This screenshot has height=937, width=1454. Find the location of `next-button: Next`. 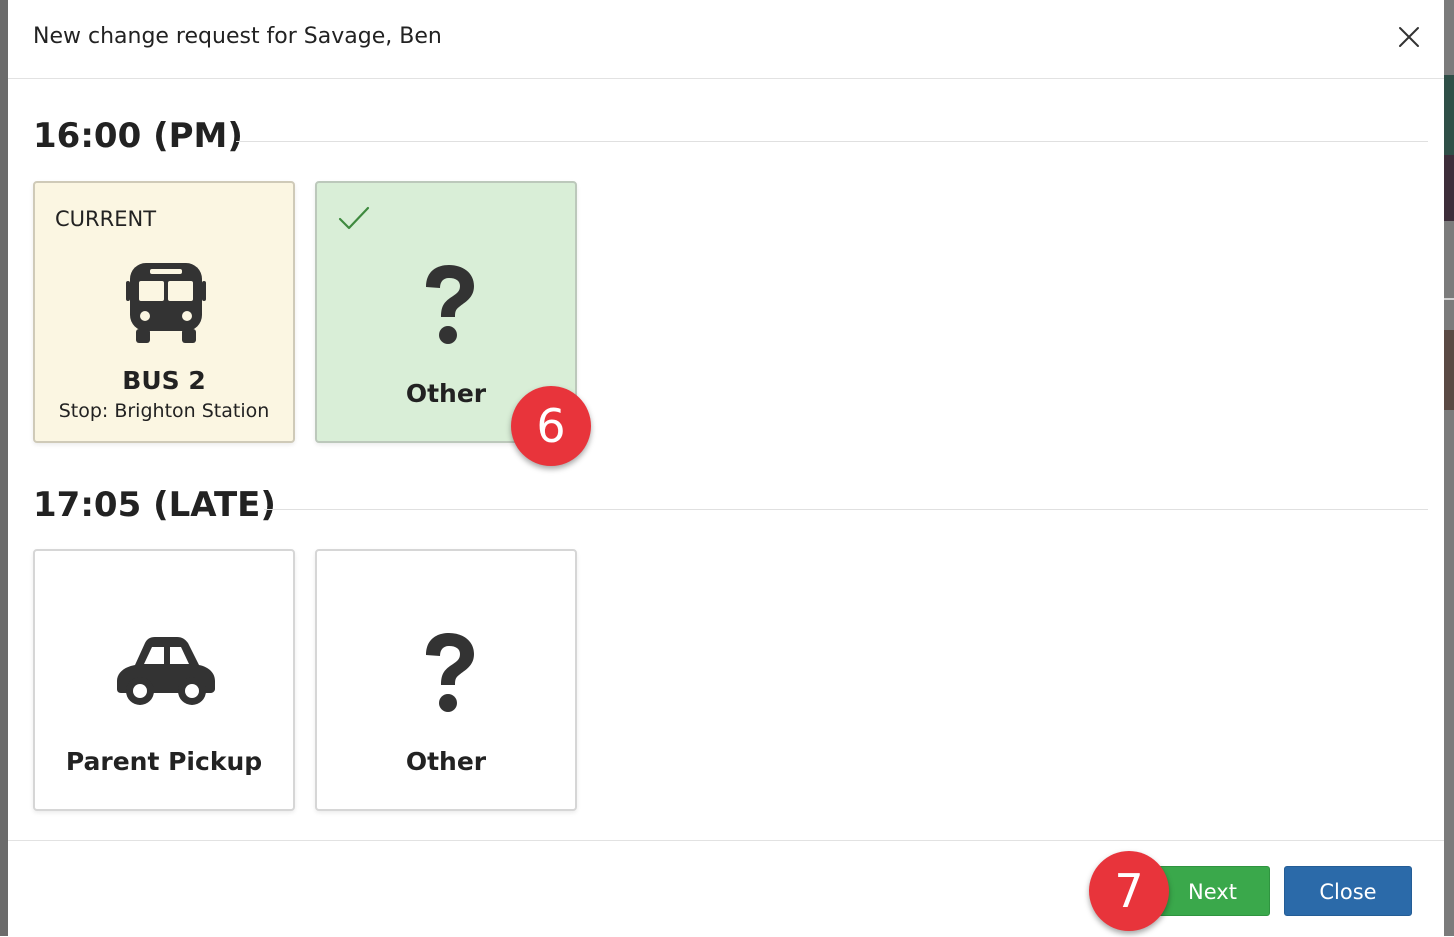

next-button: Next is located at coordinates (1212, 891).